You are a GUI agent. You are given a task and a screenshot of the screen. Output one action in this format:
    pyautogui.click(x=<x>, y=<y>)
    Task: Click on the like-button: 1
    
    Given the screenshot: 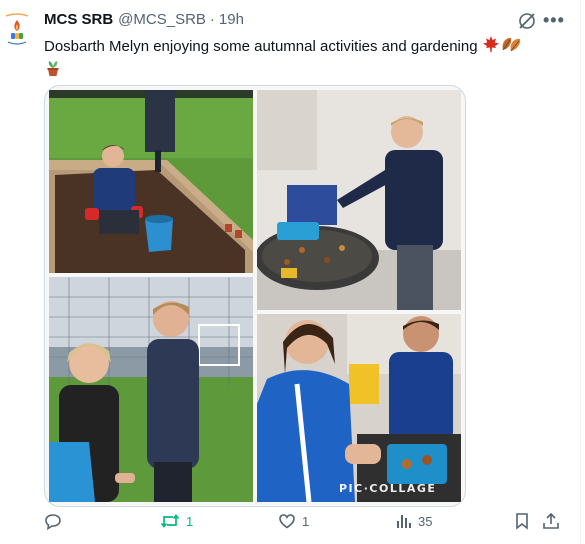 What is the action you would take?
    pyautogui.click(x=293, y=521)
    